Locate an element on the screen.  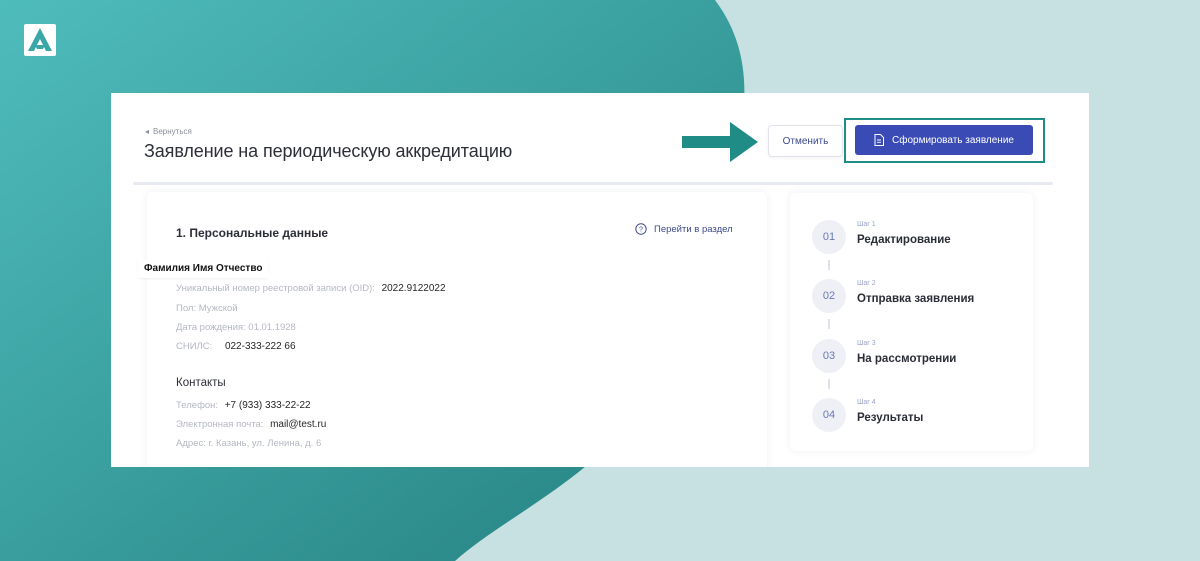
step-number: 04 is located at coordinates (829, 415).